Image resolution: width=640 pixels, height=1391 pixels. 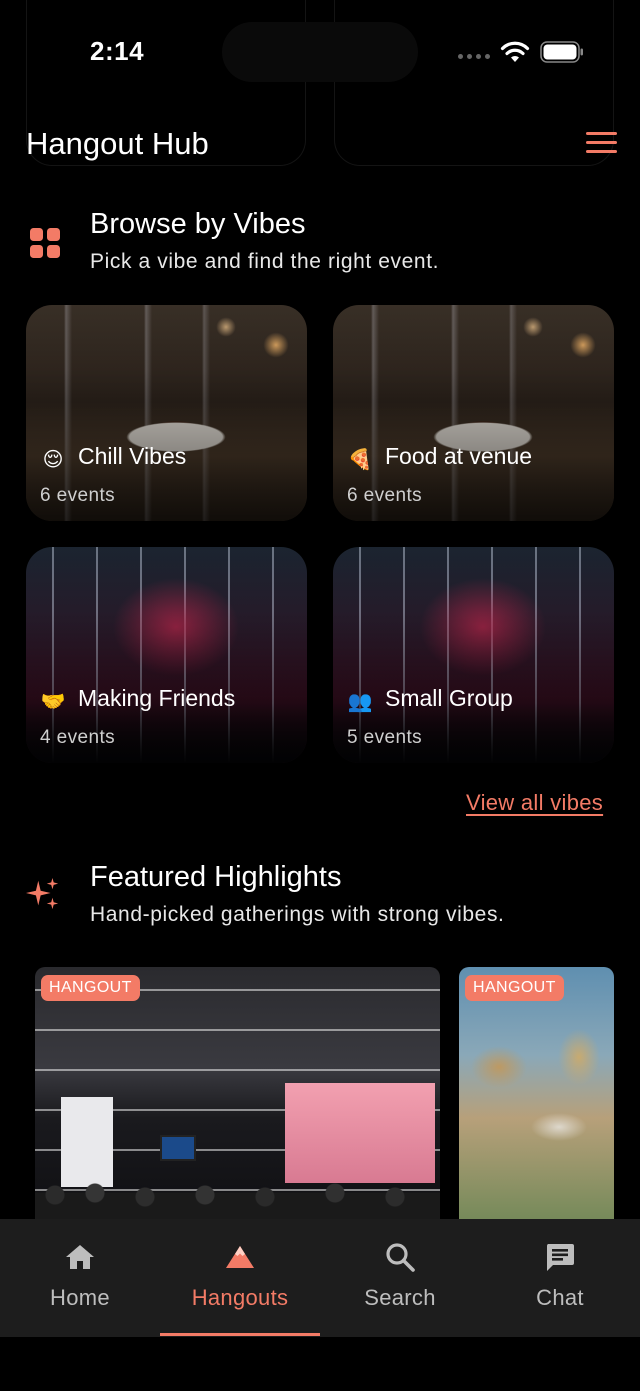 What do you see at coordinates (42, 893) in the screenshot?
I see `sparkles-icon` at bounding box center [42, 893].